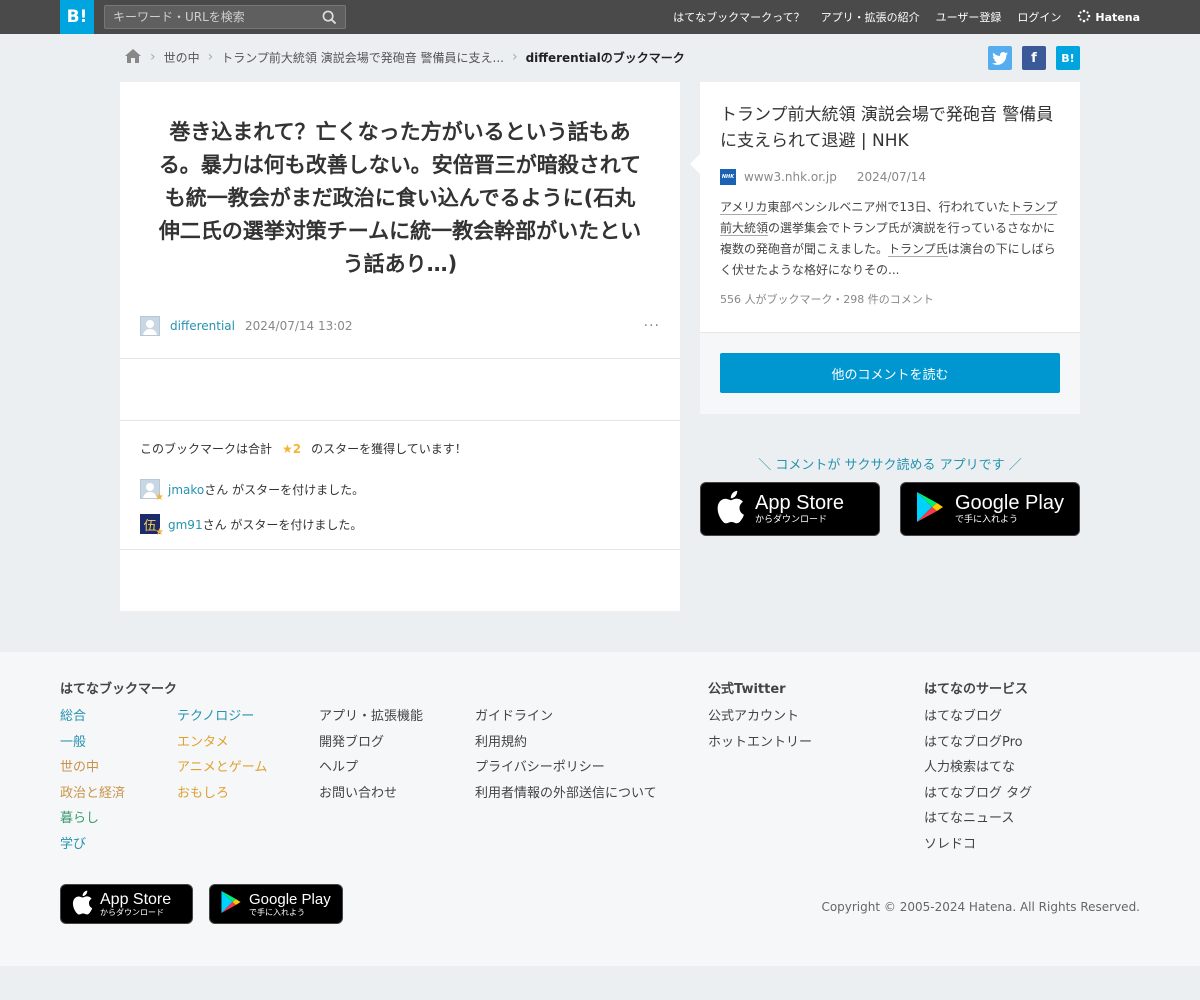 The height and width of the screenshot is (1000, 1200). I want to click on facebook-share-icon: f, so click(1034, 58).